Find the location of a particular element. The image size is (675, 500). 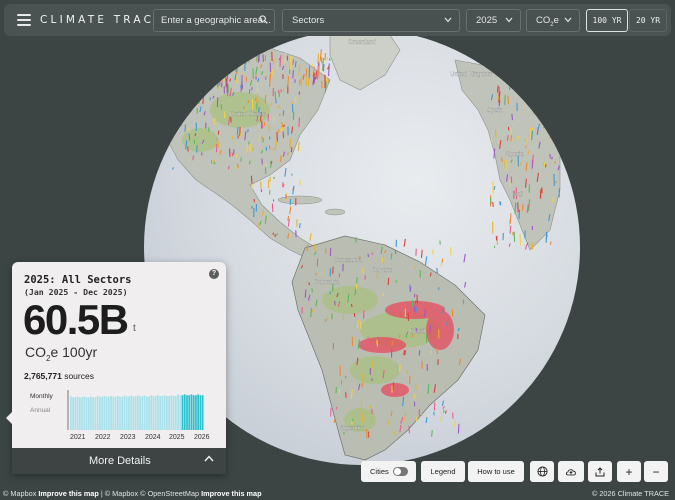

chevron-down-icon is located at coordinates (568, 20).